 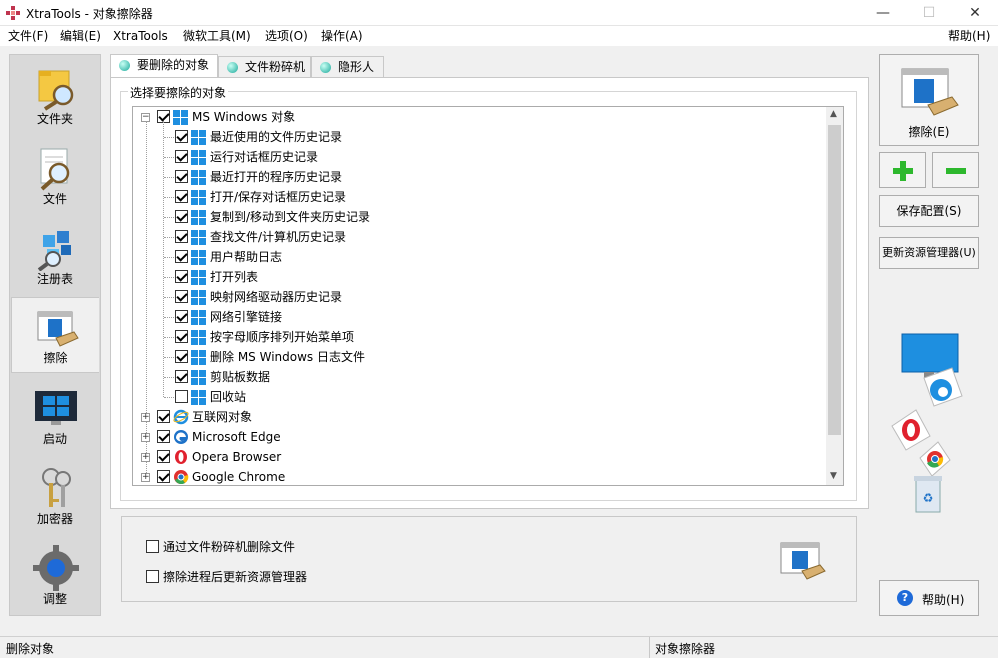 I want to click on recycle-bin-icon: ♻, so click(x=928, y=494).